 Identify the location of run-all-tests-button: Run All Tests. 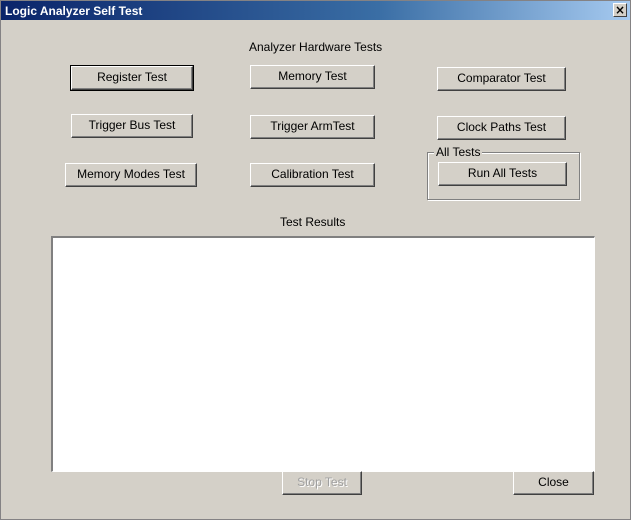
(502, 174).